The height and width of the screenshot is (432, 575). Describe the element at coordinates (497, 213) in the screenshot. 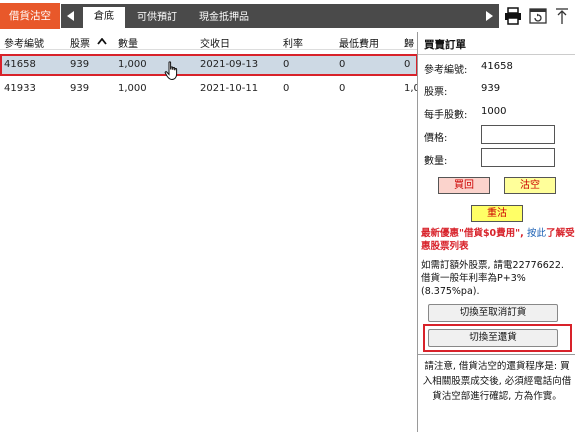

I see `reset-short-button: 重沽` at that location.